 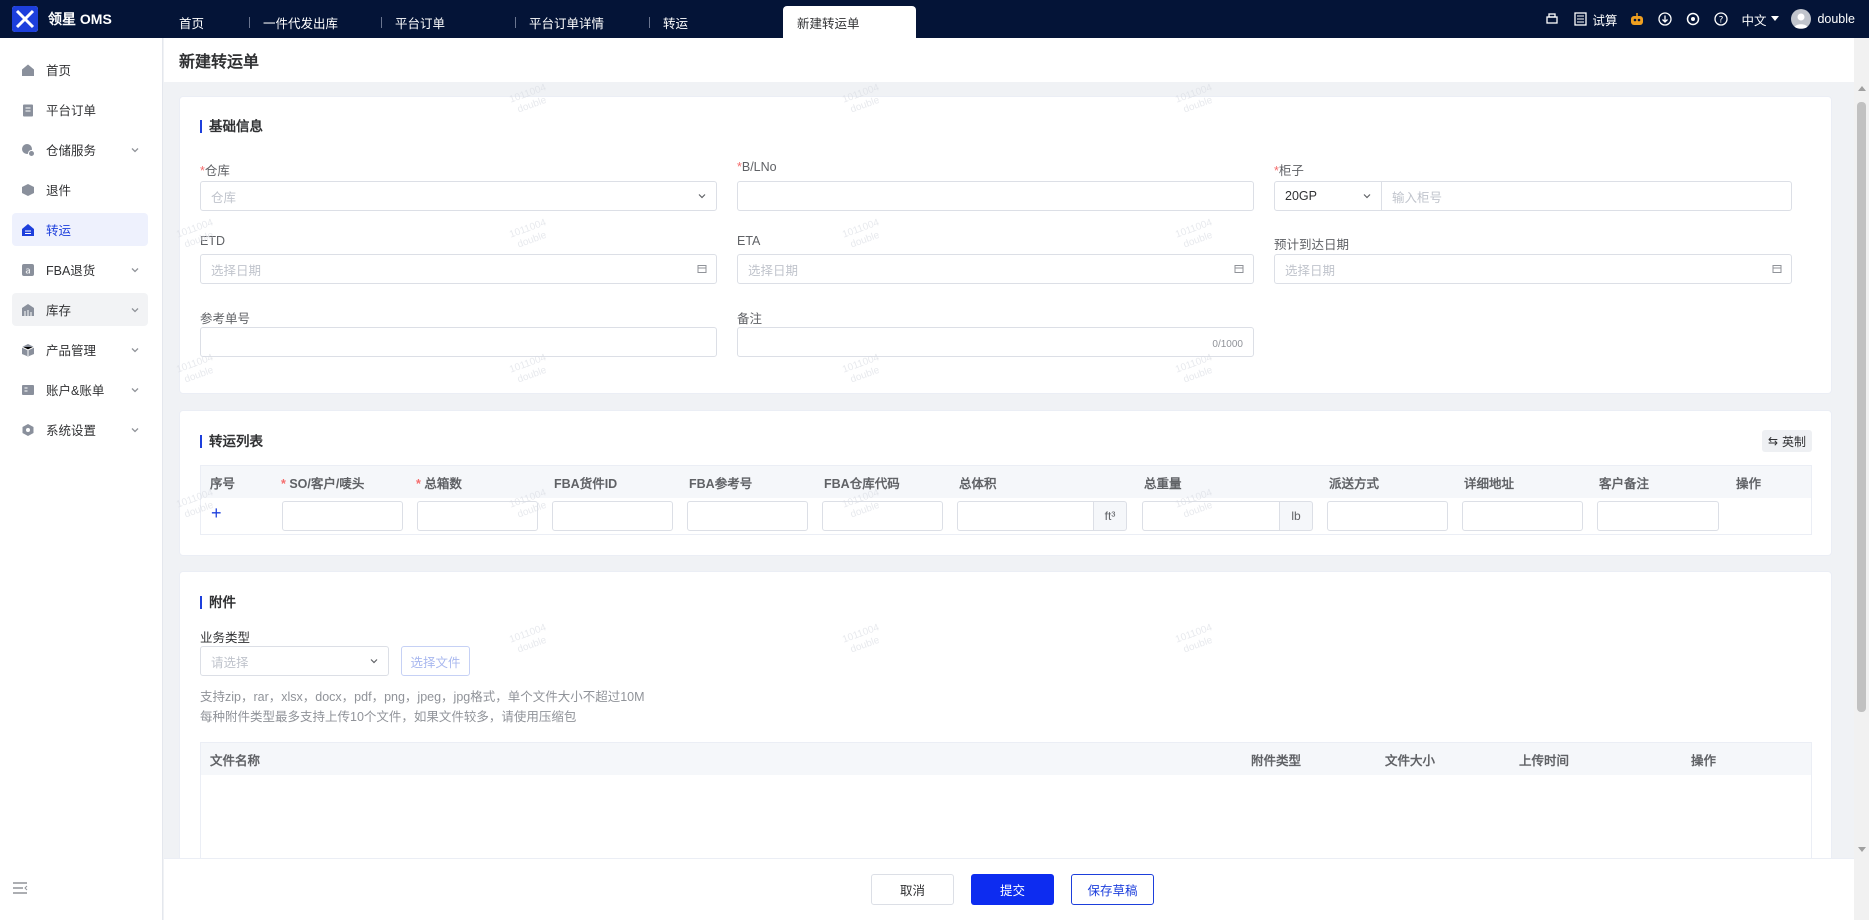 I want to click on scrollbar-thumb, so click(x=1861, y=407).